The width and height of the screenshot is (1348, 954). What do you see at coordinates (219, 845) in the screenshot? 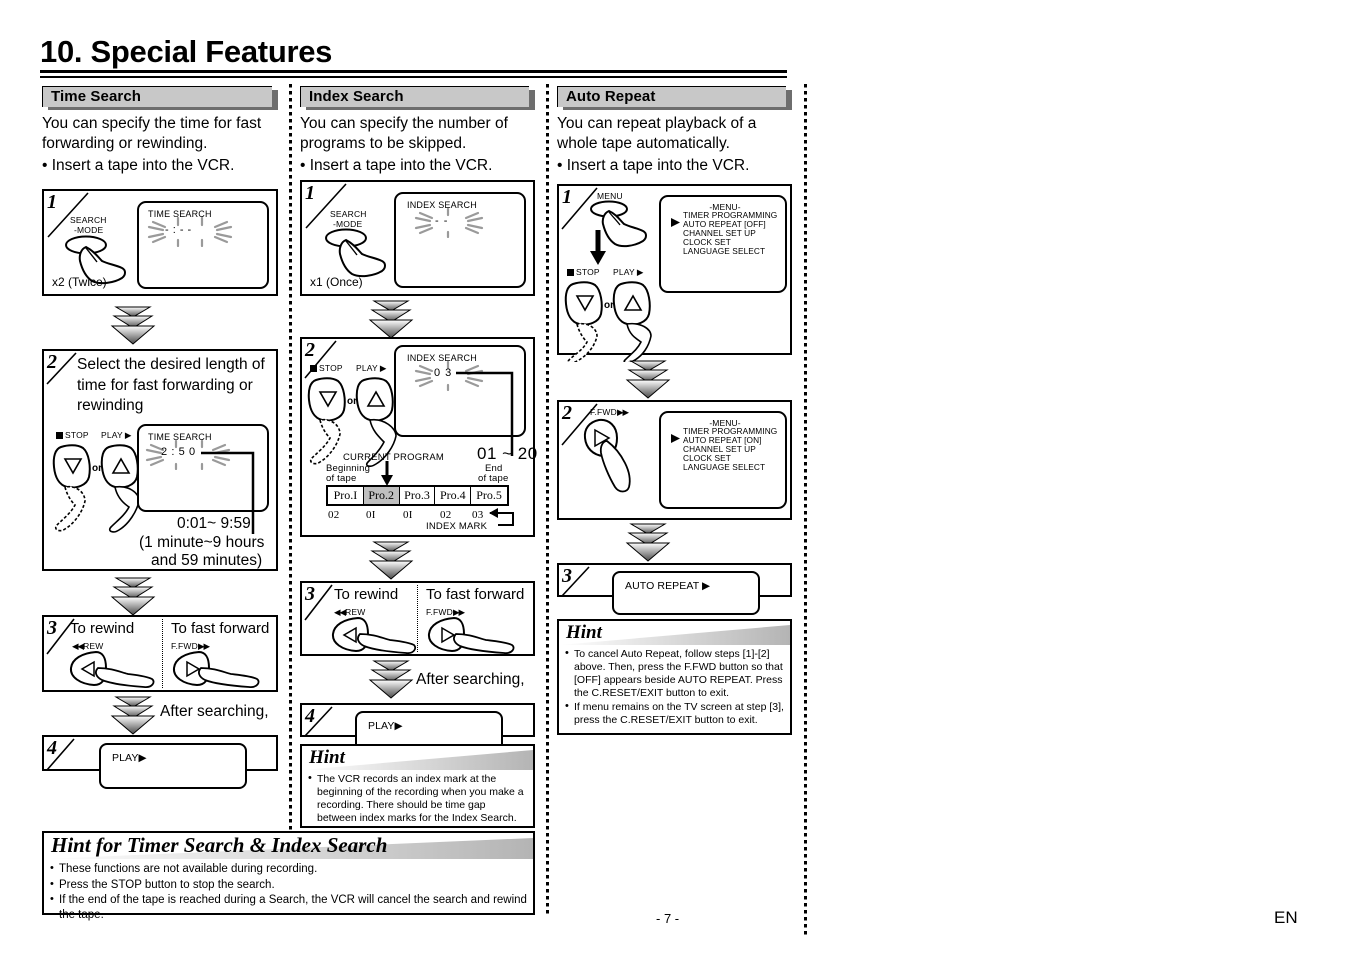
I see `hint-title: Hint for Timer Search & Index Search` at bounding box center [219, 845].